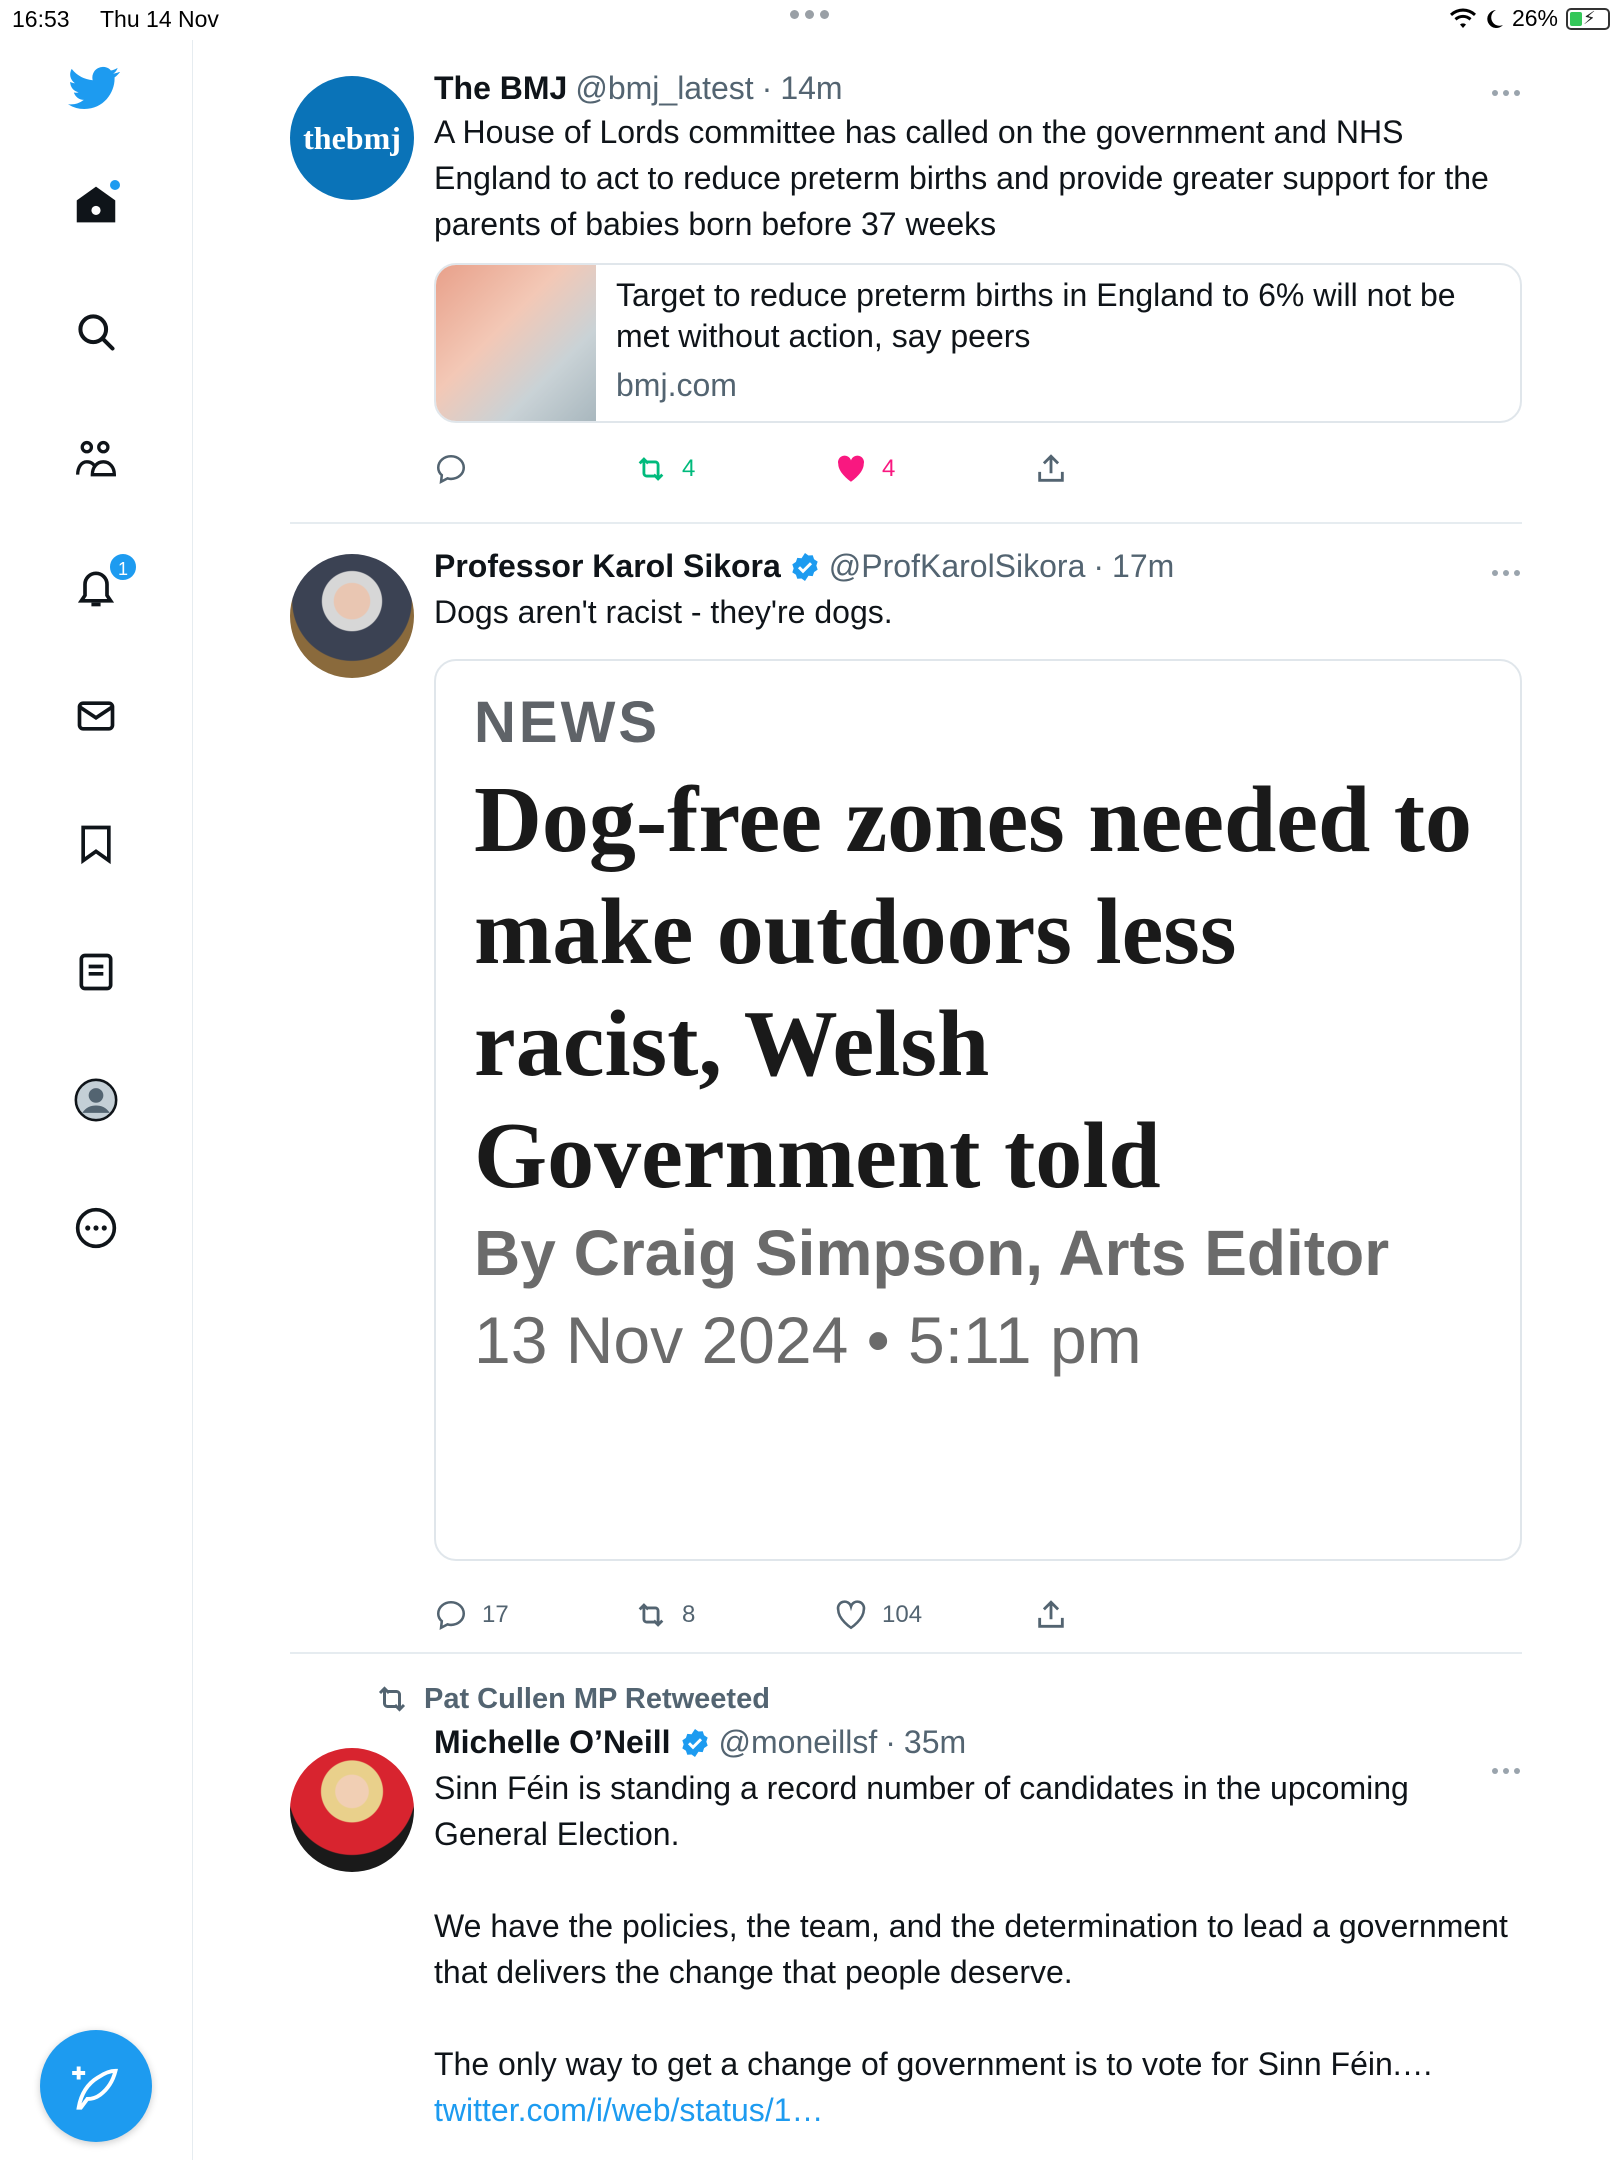 The height and width of the screenshot is (2160, 1620). I want to click on sidebar: 1, so click(96, 1100).